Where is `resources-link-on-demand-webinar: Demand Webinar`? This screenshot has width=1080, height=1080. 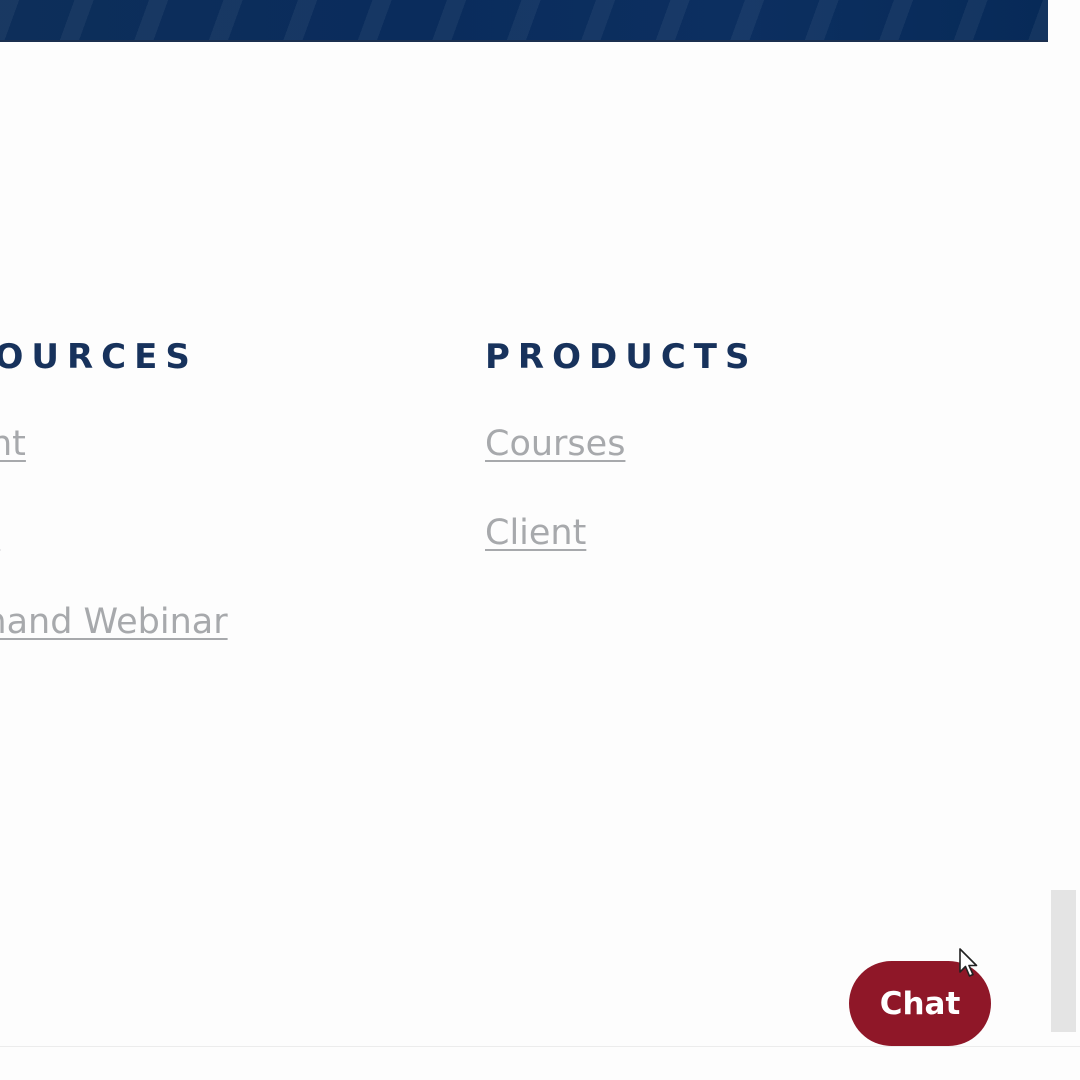 resources-link-on-demand-webinar: Demand Webinar is located at coordinates (114, 622).